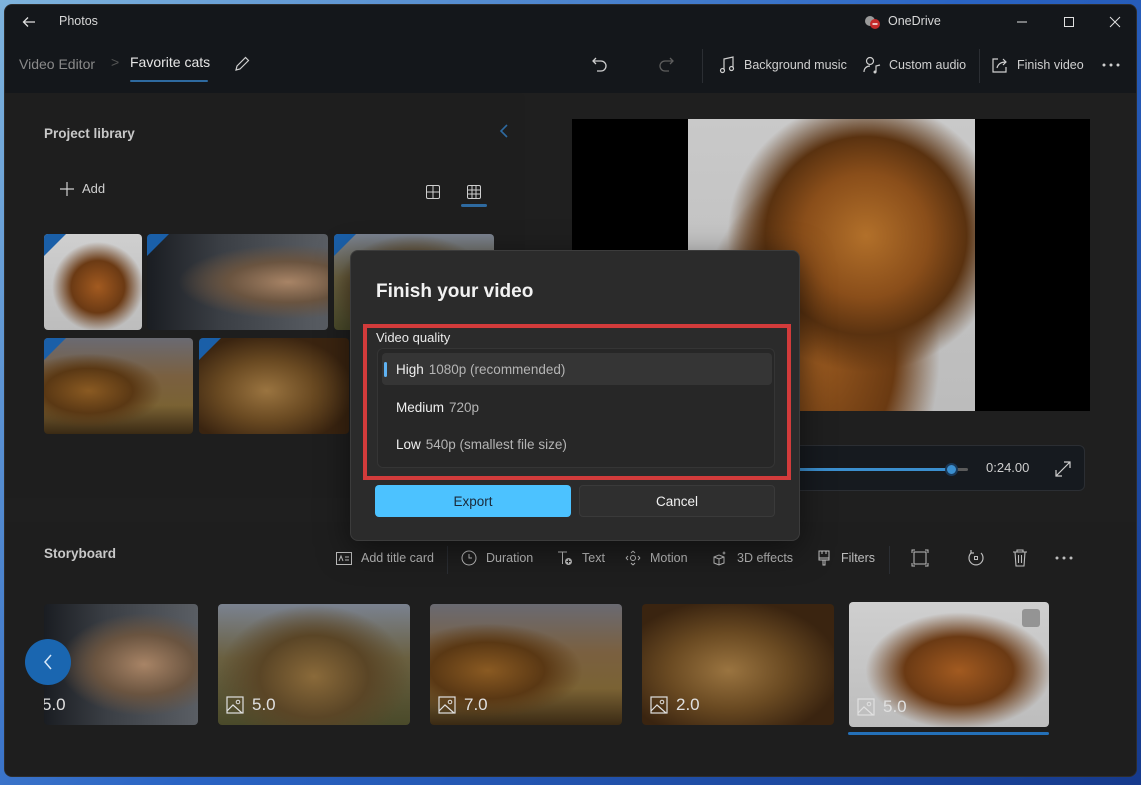 This screenshot has width=1141, height=785. Describe the element at coordinates (688, 704) in the screenshot. I see `clip-duration-value: 2.0` at that location.